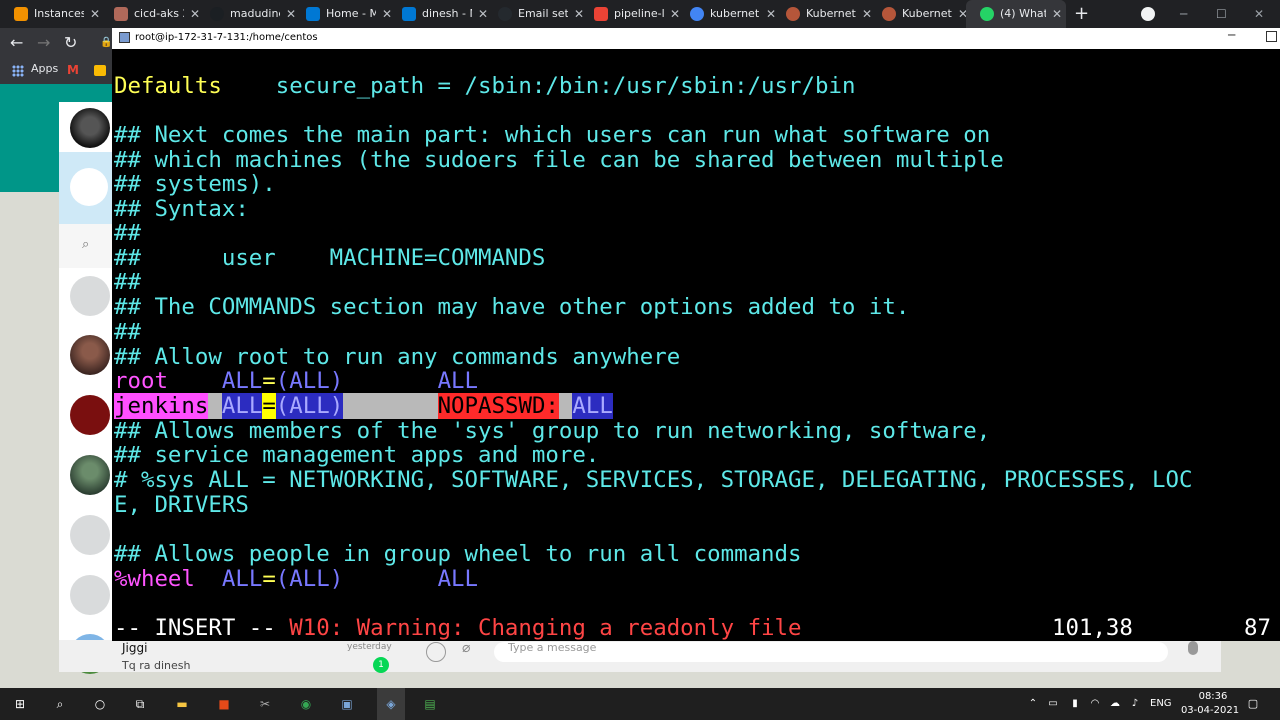 This screenshot has width=1280, height=720. Describe the element at coordinates (141, 381) in the screenshot. I see `rule-user: root` at that location.